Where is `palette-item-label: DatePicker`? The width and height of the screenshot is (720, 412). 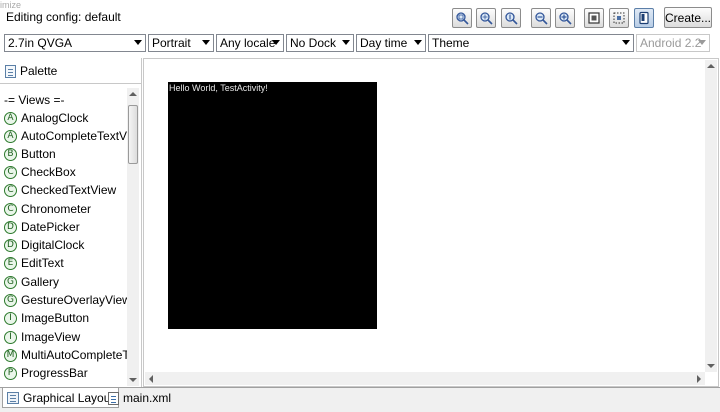 palette-item-label: DatePicker is located at coordinates (50, 227).